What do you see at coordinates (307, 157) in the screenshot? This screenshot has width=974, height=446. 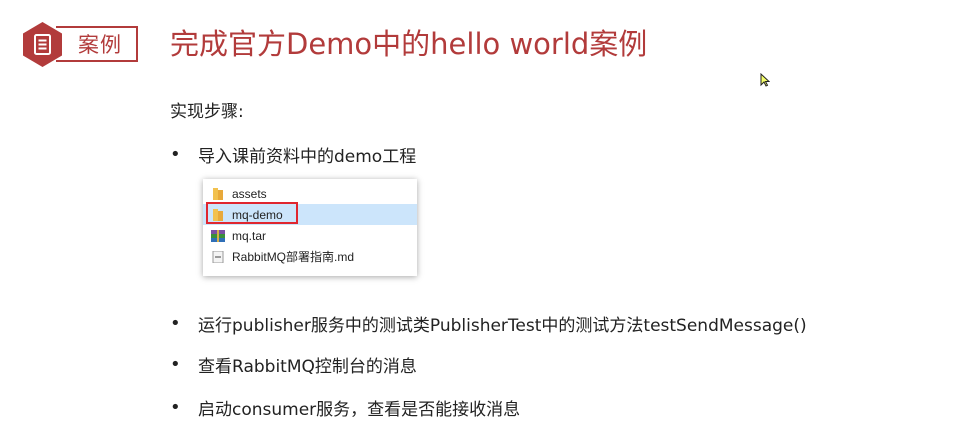 I see `list-item-text: 导入课前资料中的demo工程` at bounding box center [307, 157].